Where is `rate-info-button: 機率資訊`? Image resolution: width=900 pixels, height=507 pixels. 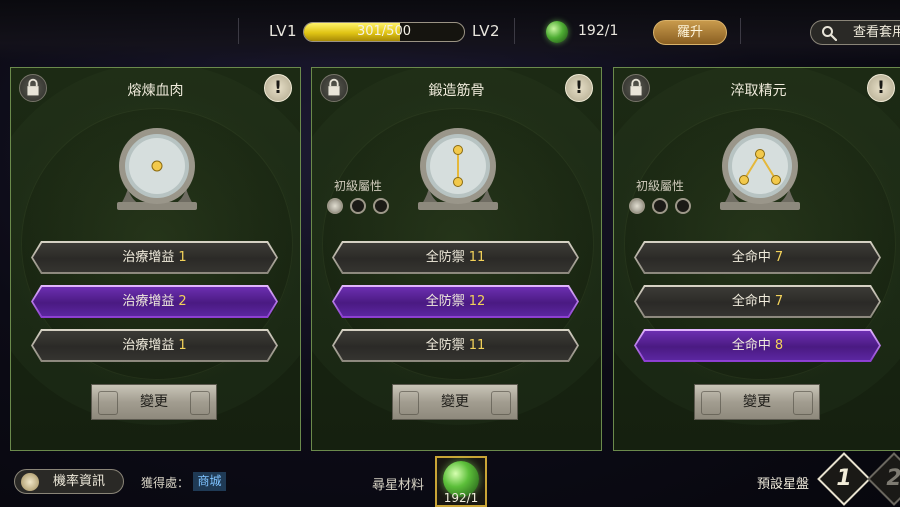 rate-info-button: 機率資訊 is located at coordinates (69, 481).